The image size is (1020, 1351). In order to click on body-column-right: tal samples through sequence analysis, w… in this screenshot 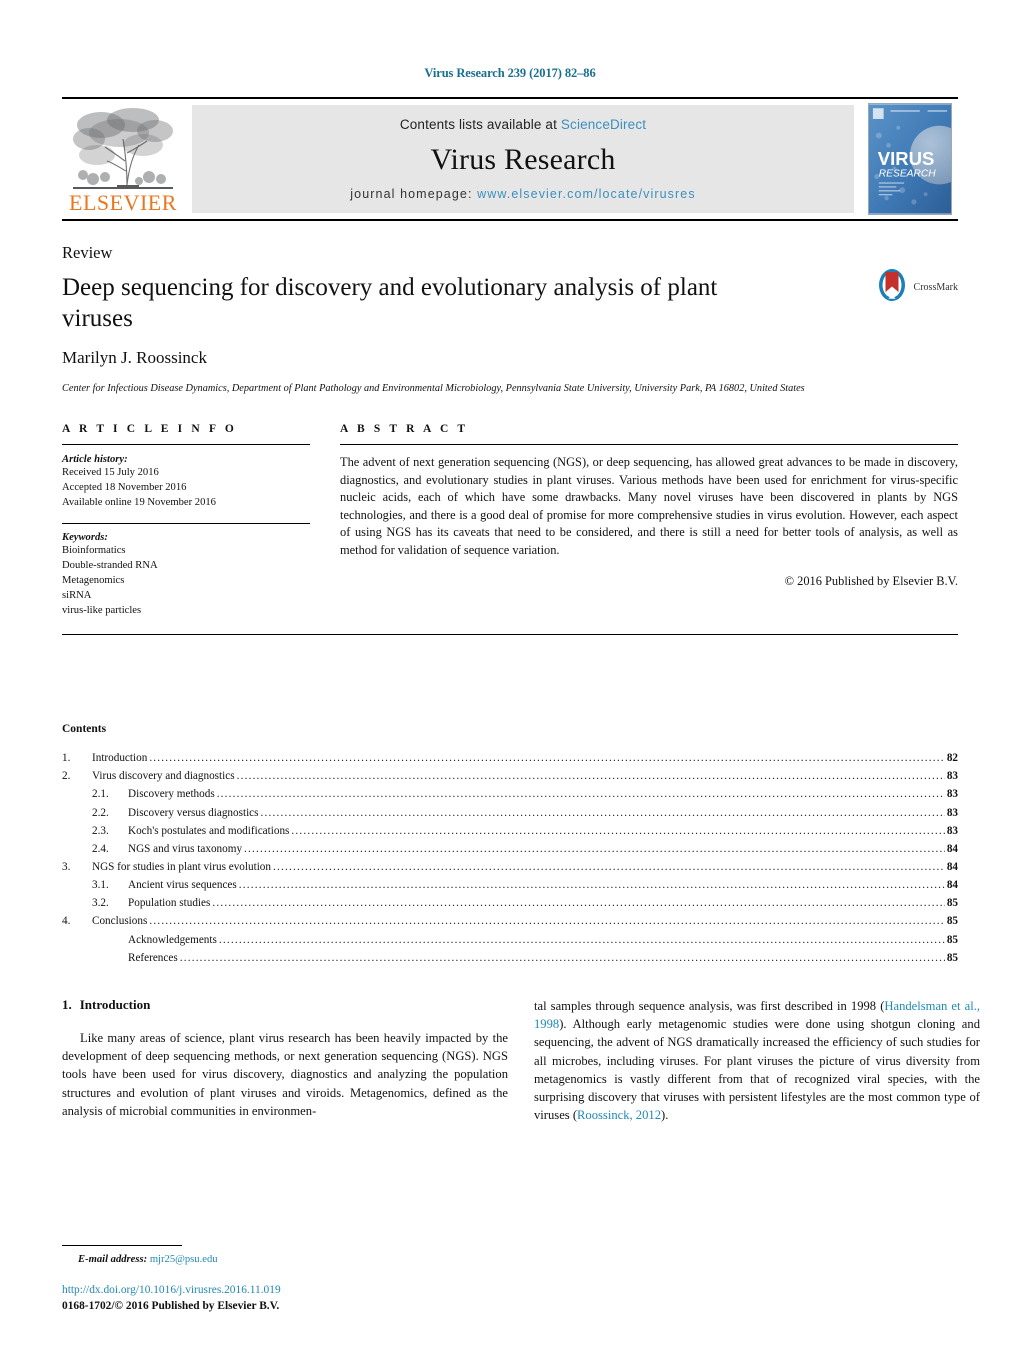, I will do `click(757, 1061)`.